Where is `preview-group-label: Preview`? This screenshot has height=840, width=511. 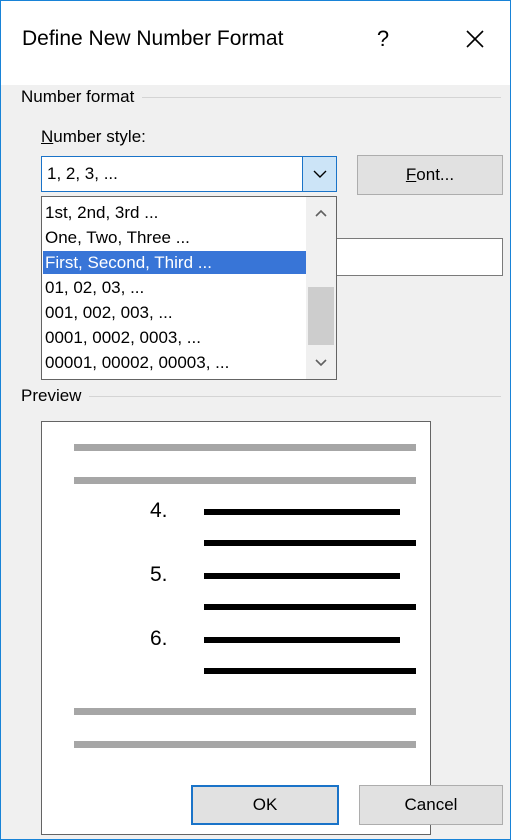 preview-group-label: Preview is located at coordinates (55, 396).